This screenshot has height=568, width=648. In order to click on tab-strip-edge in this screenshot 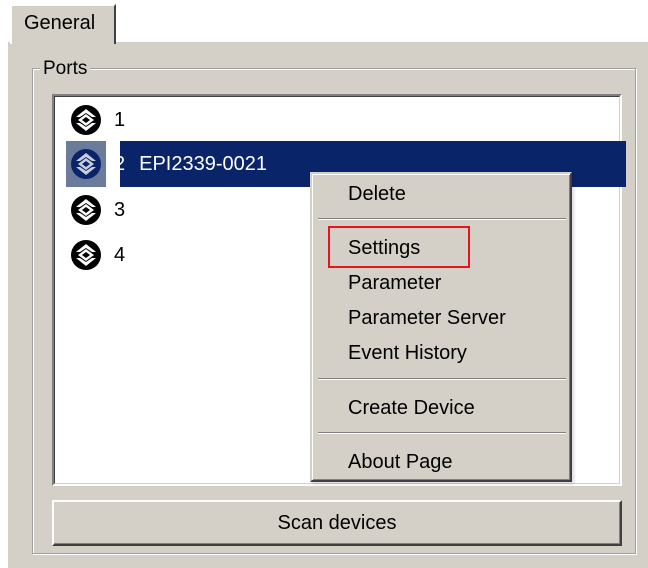, I will do `click(382, 41)`.